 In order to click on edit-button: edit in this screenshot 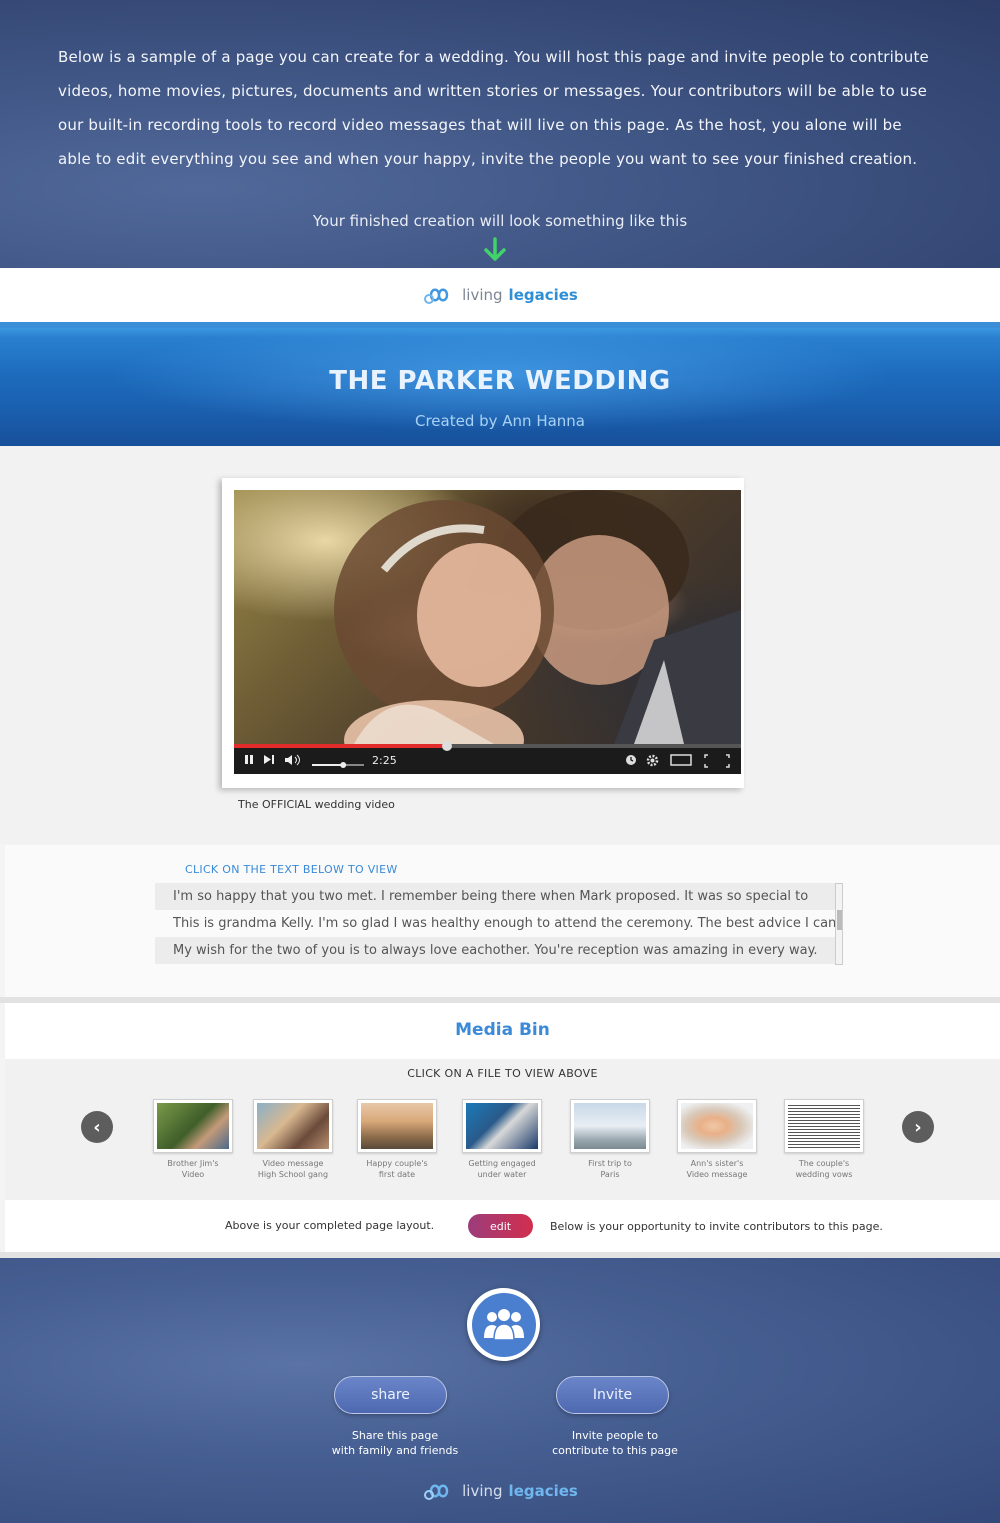, I will do `click(500, 1226)`.